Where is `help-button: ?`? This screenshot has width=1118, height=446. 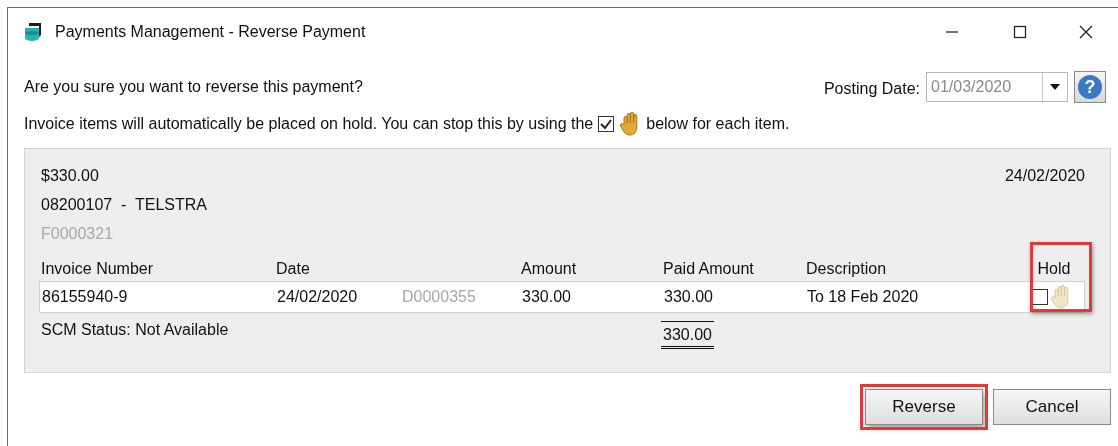
help-button: ? is located at coordinates (1090, 87).